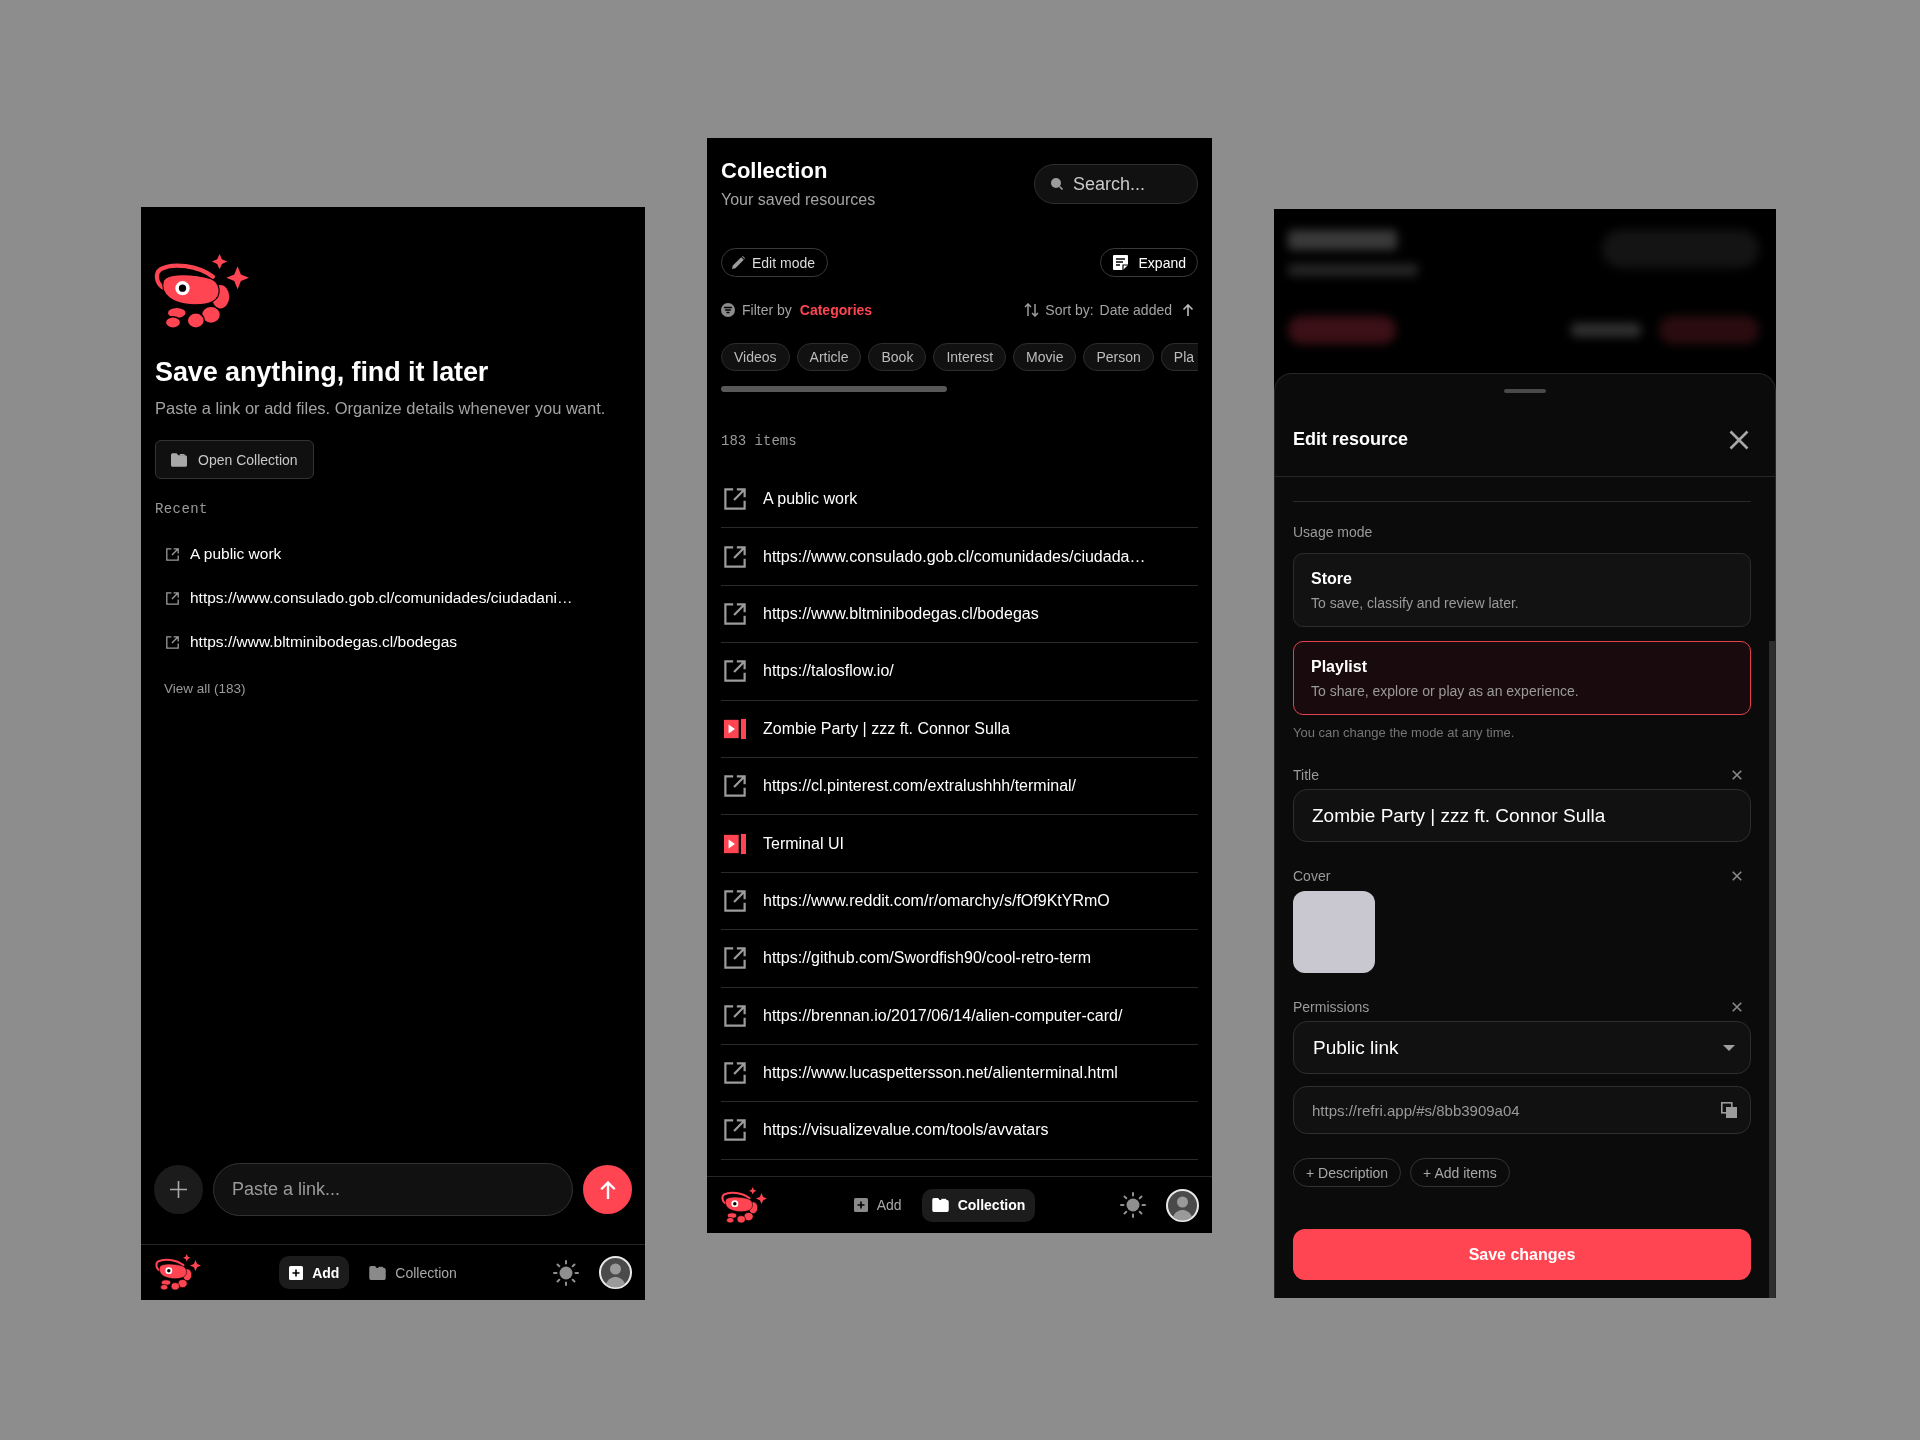  Describe the element at coordinates (380, 408) in the screenshot. I see `hero-subtitle: Paste a link or add files. Organize details whenever you want.` at that location.